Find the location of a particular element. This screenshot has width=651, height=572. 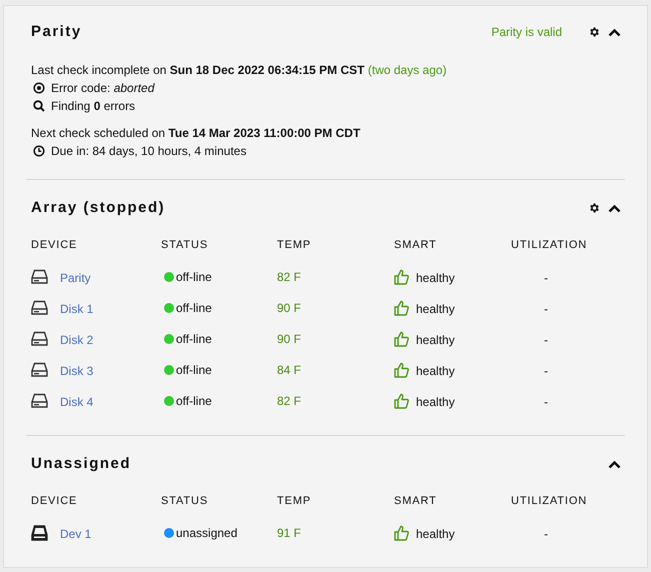

search-icon is located at coordinates (39, 106).